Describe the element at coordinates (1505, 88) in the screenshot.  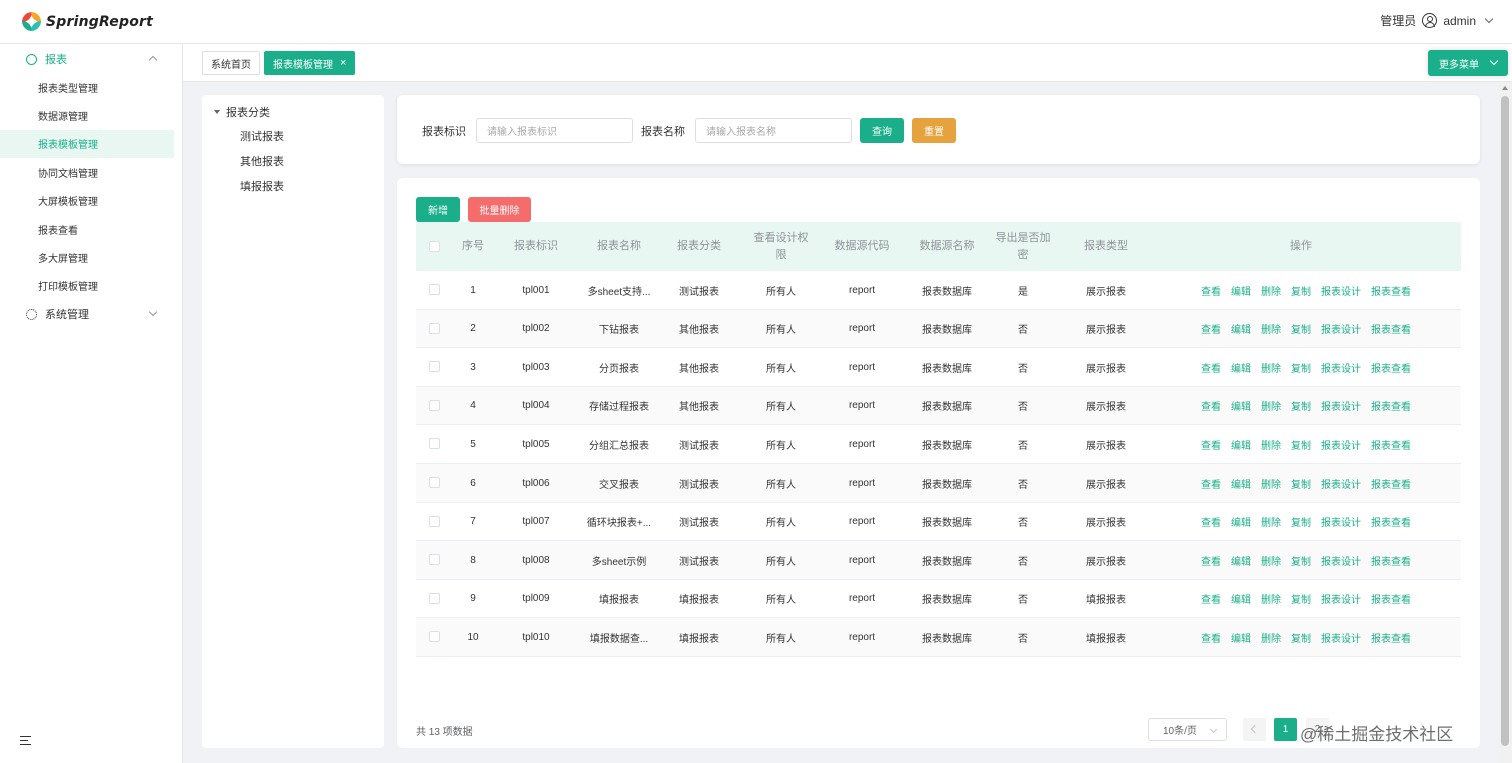
I see `scroll-up-arrow-icon` at that location.